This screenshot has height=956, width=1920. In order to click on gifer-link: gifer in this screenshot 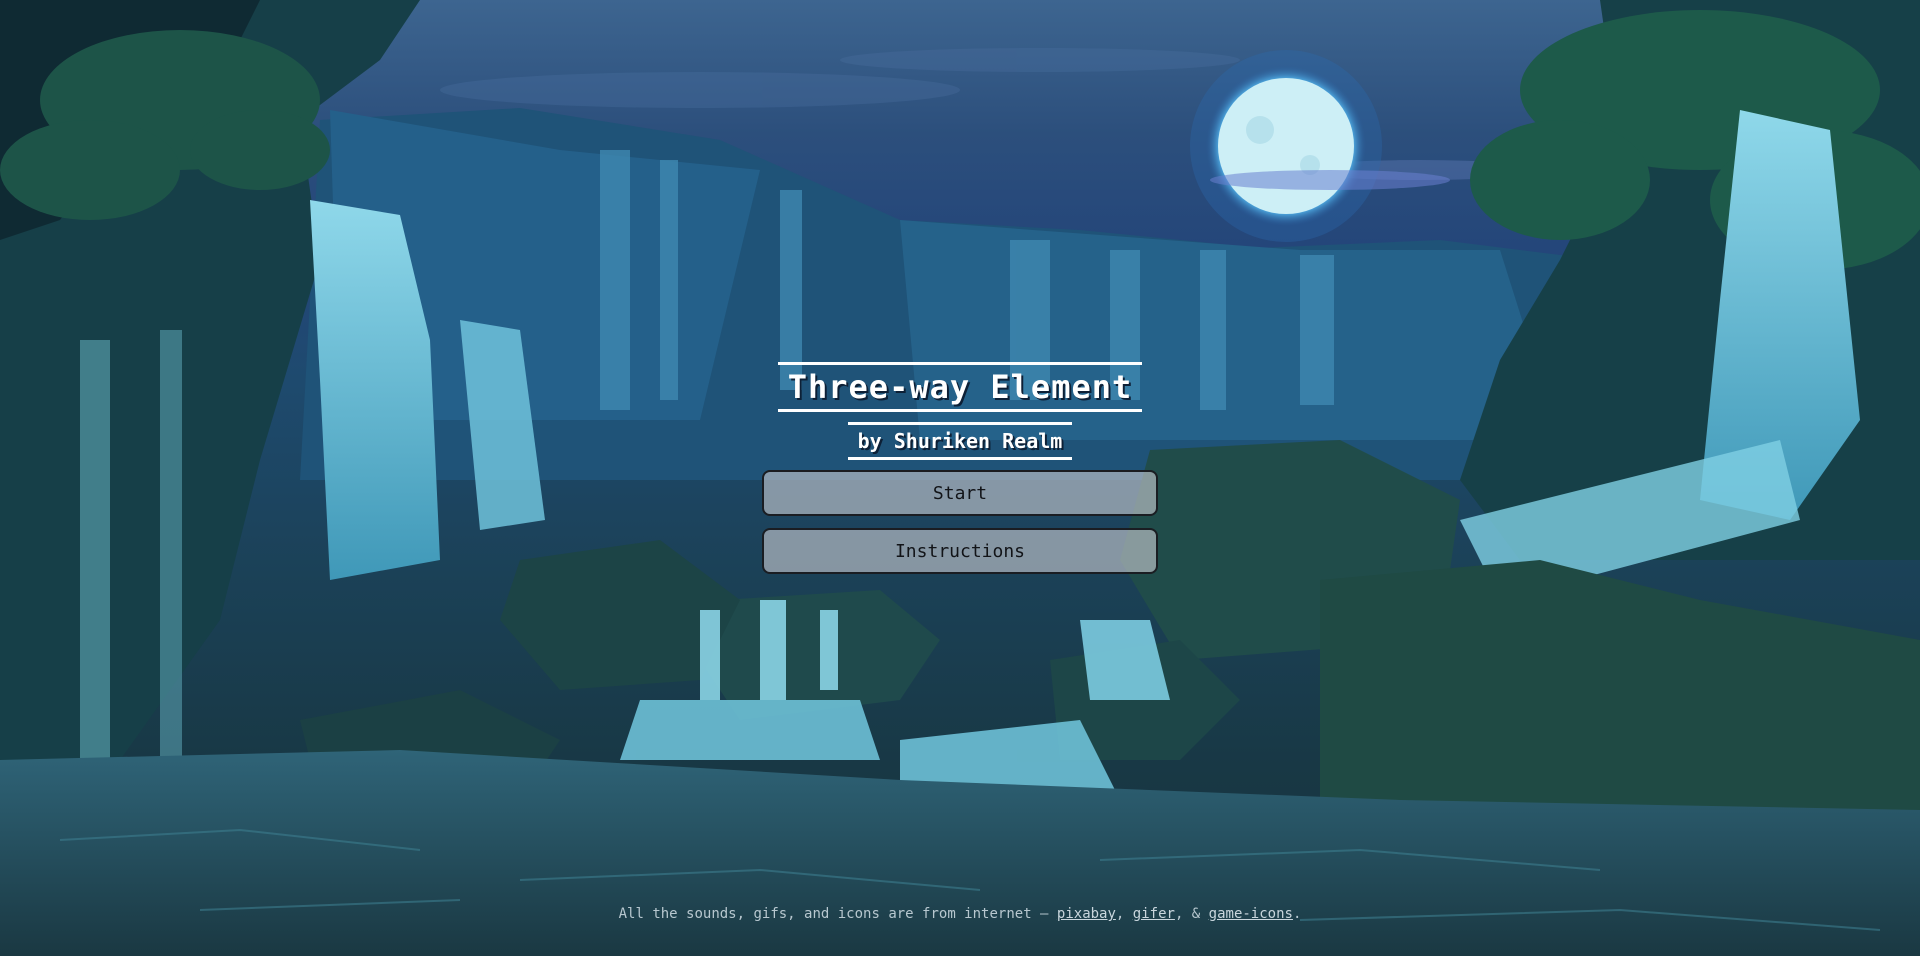, I will do `click(1154, 914)`.